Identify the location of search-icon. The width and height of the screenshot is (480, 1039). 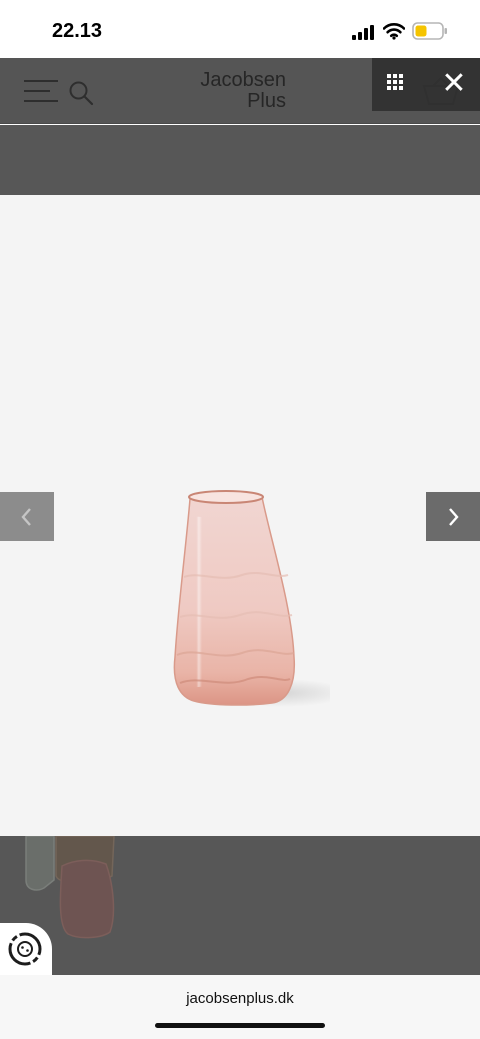
(81, 93).